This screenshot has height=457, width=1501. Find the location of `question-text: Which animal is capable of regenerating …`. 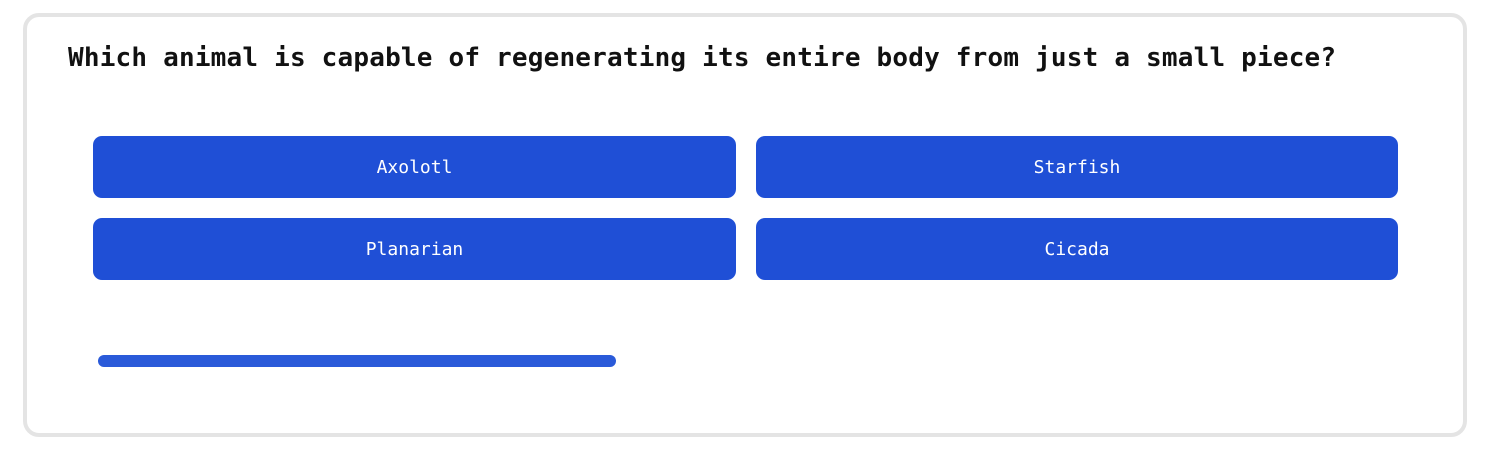

question-text: Which animal is capable of regenerating … is located at coordinates (702, 58).